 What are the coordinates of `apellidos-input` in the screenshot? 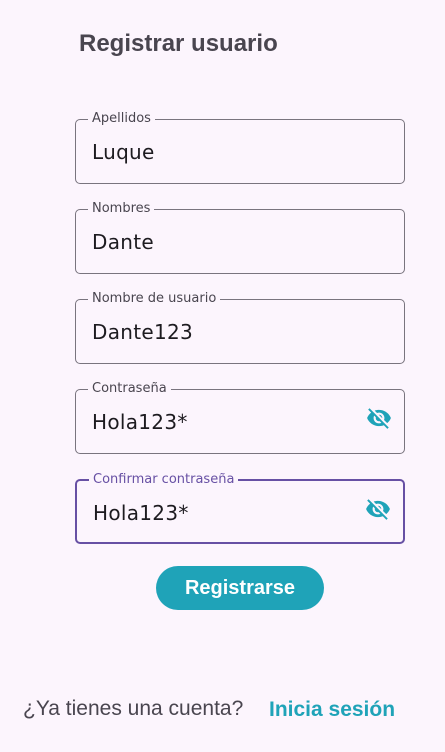 It's located at (222, 152).